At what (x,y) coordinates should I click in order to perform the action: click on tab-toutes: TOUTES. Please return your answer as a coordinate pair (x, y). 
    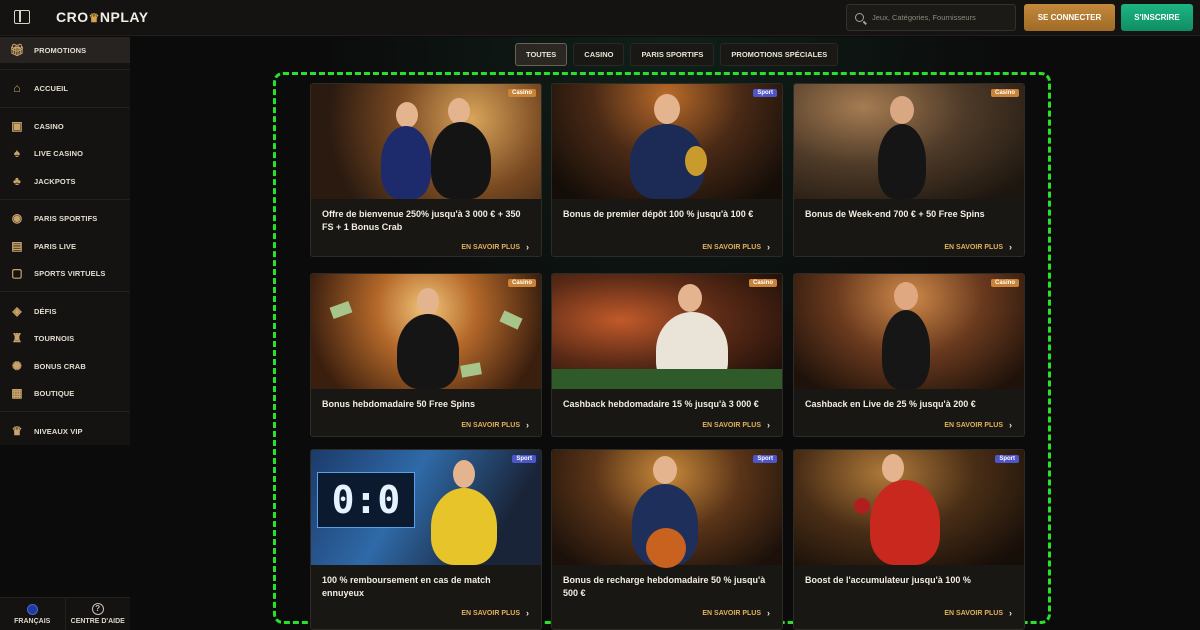
    Looking at the image, I should click on (541, 54).